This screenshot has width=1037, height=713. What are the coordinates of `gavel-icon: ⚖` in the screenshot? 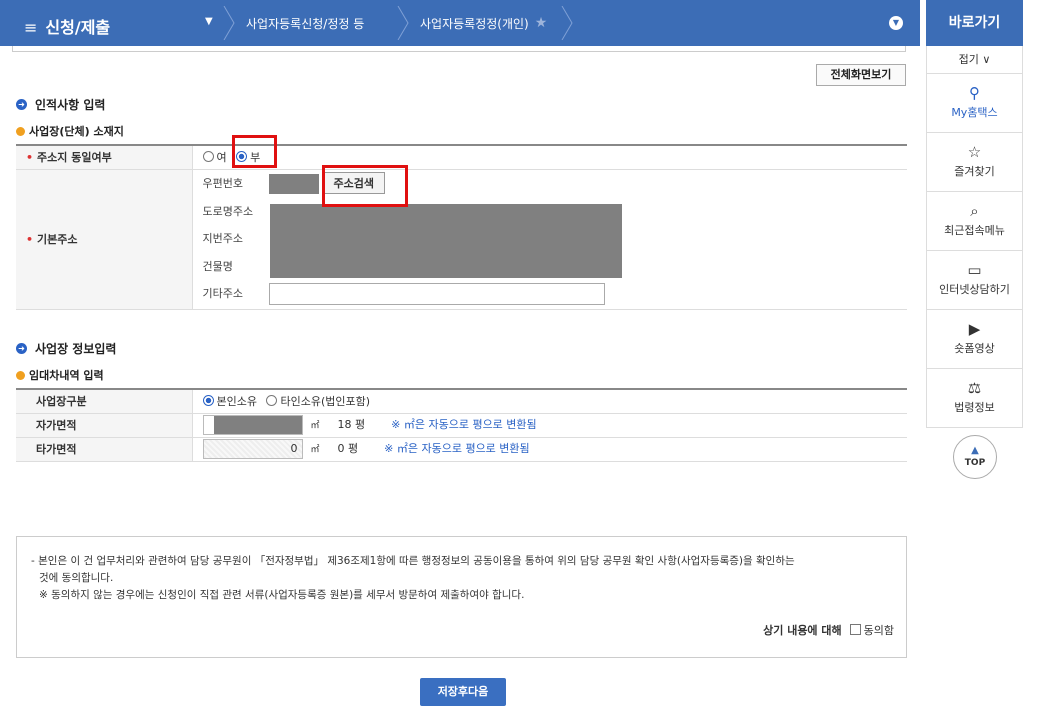 It's located at (974, 388).